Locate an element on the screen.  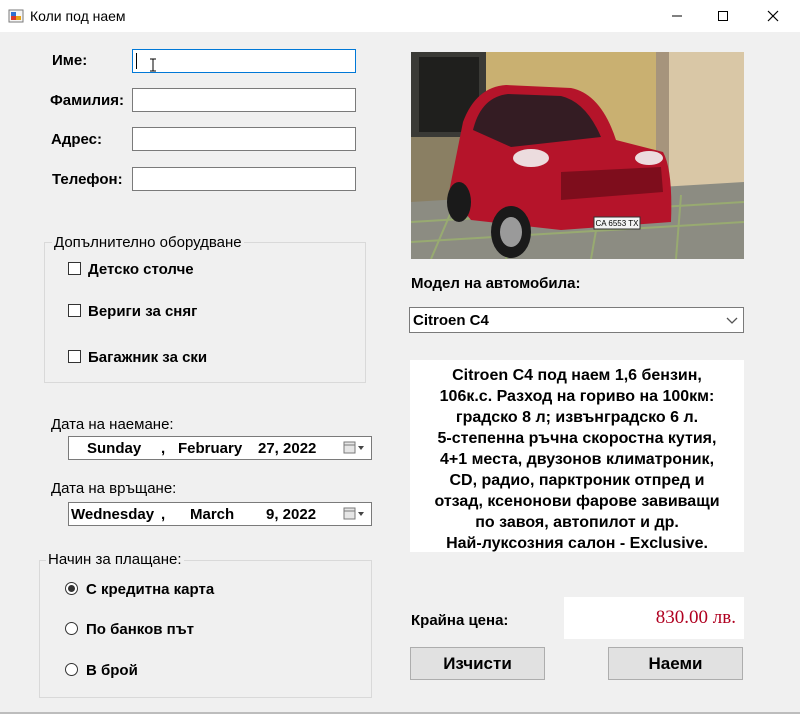
rental-date-label: Дата на наемане: is located at coordinates (112, 424).